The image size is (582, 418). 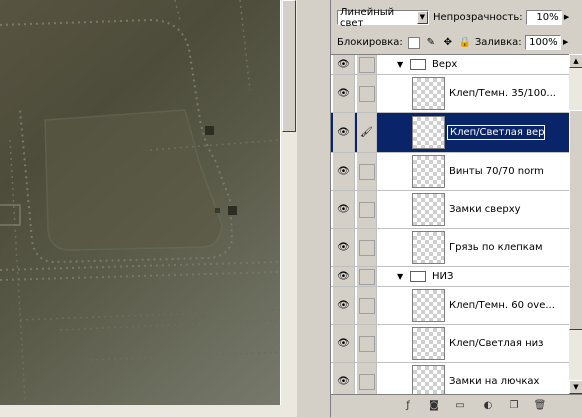 I want to click on layer-group-top: 👁 ▼ Верх, so click(x=450, y=65).